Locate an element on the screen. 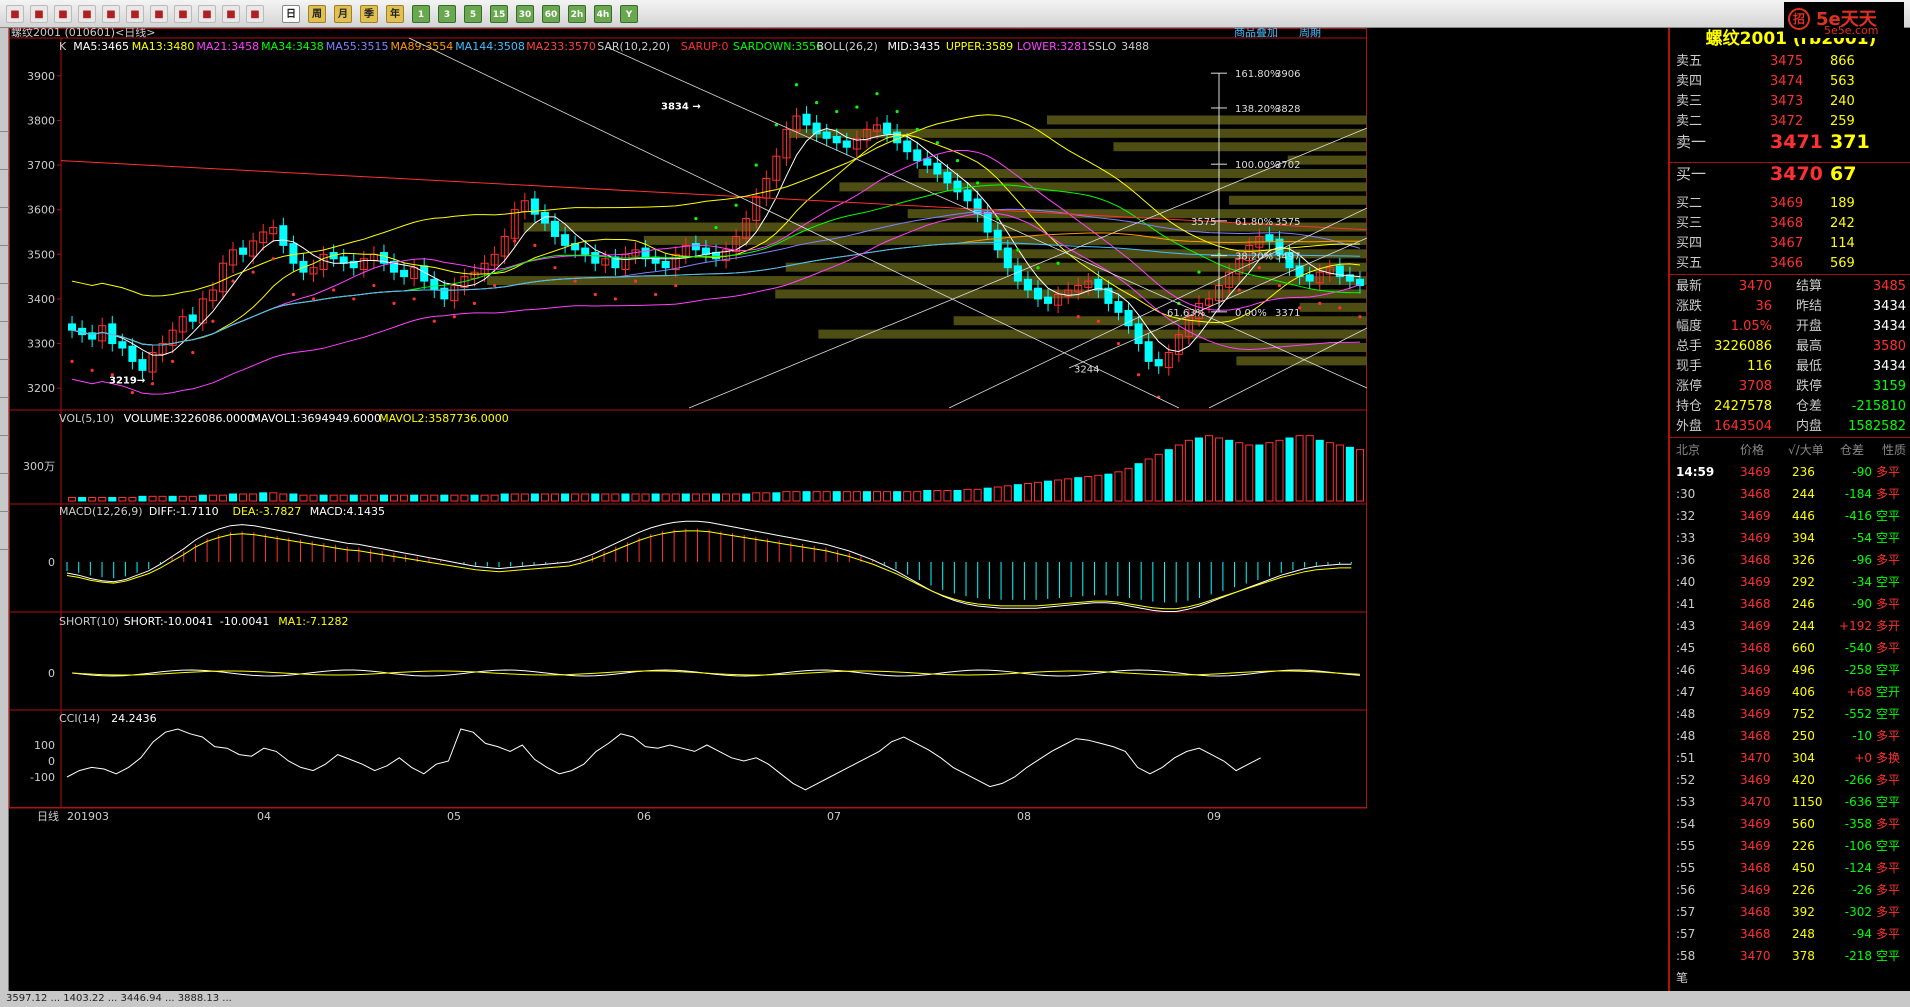  period-button-0: 日 is located at coordinates (291, 14).